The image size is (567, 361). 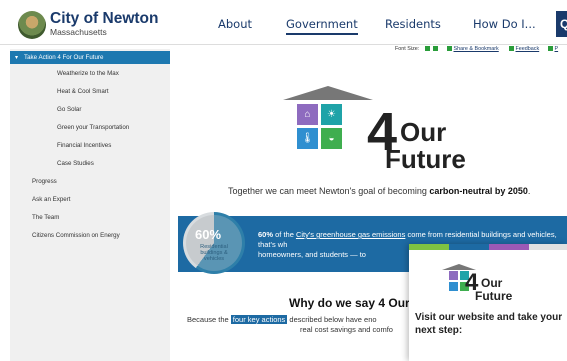 What do you see at coordinates (44, 181) in the screenshot?
I see `sidebar-item-progress: Progress` at bounding box center [44, 181].